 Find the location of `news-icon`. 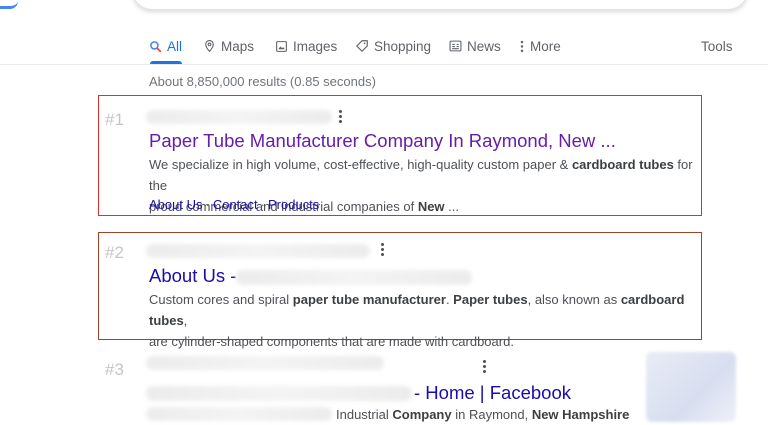

news-icon is located at coordinates (455, 46).